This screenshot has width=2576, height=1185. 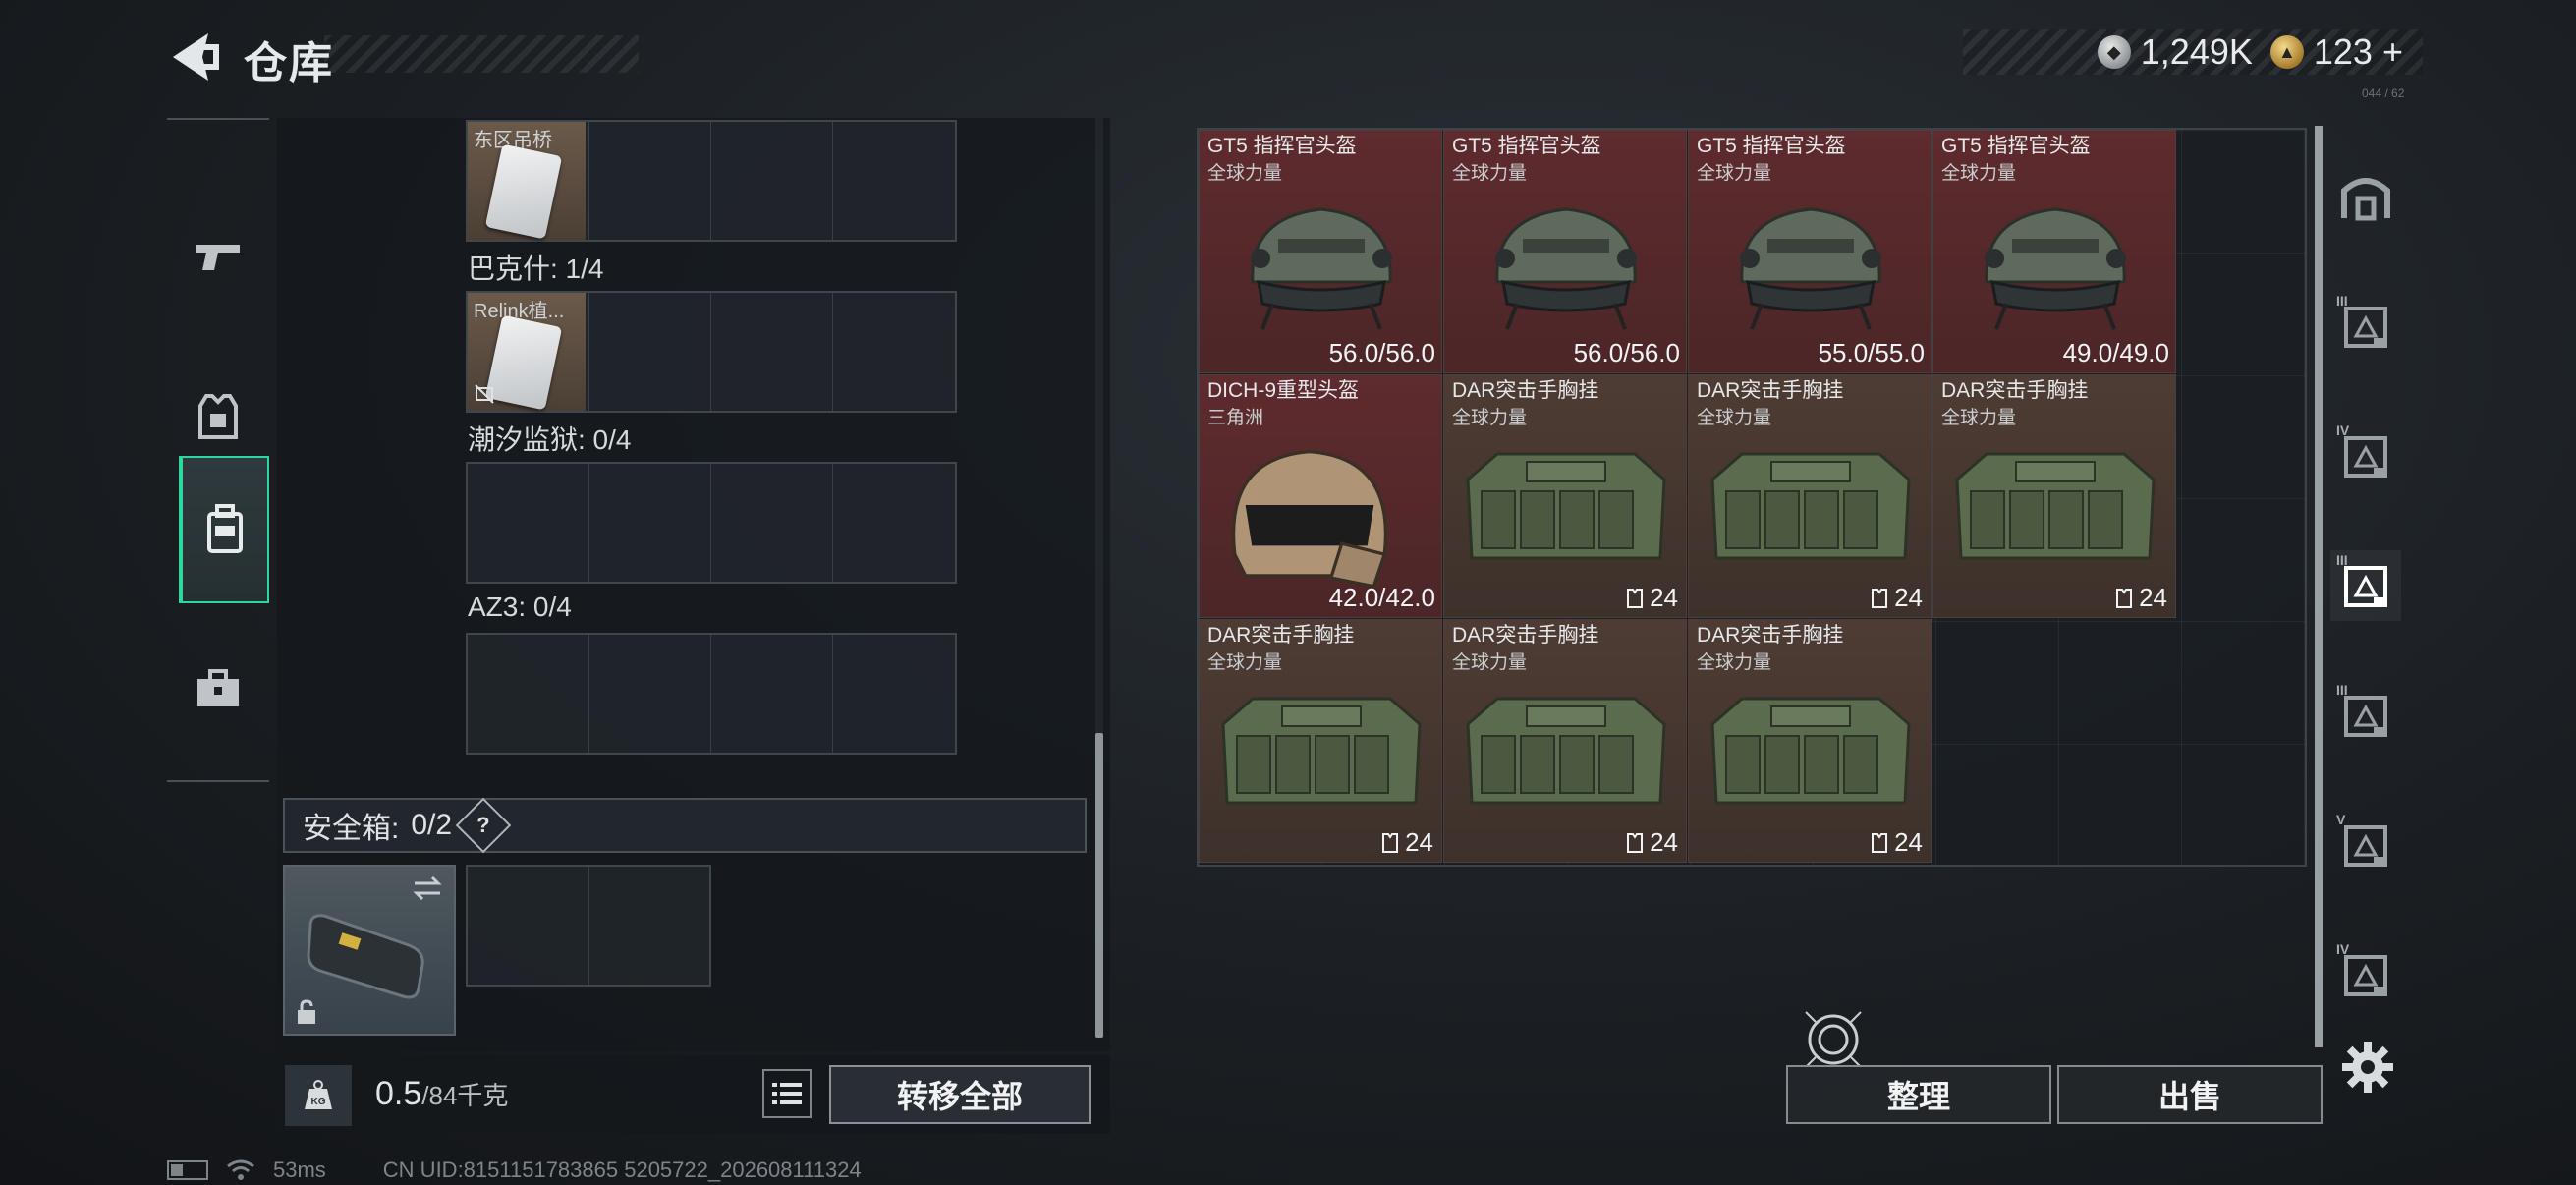 I want to click on gold-add-button: +, so click(x=2392, y=52).